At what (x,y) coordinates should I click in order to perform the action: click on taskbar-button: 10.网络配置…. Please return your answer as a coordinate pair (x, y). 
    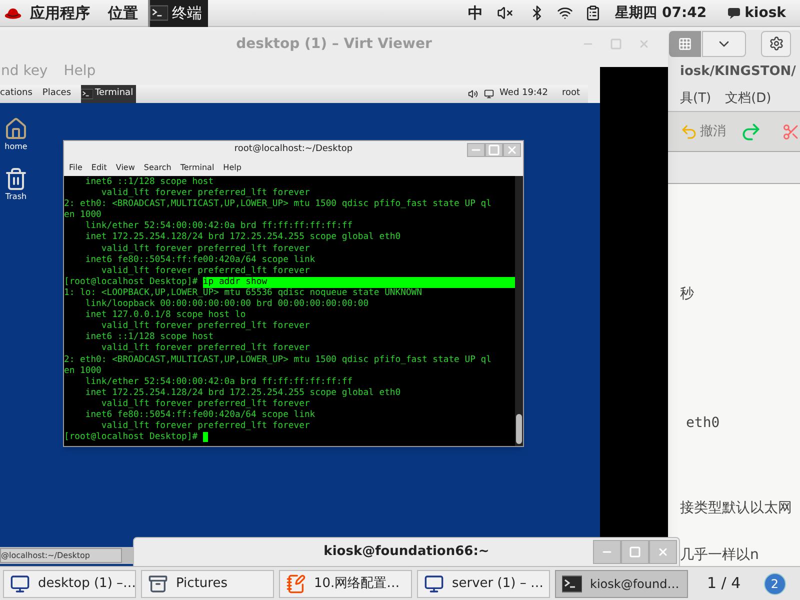
    Looking at the image, I should click on (345, 584).